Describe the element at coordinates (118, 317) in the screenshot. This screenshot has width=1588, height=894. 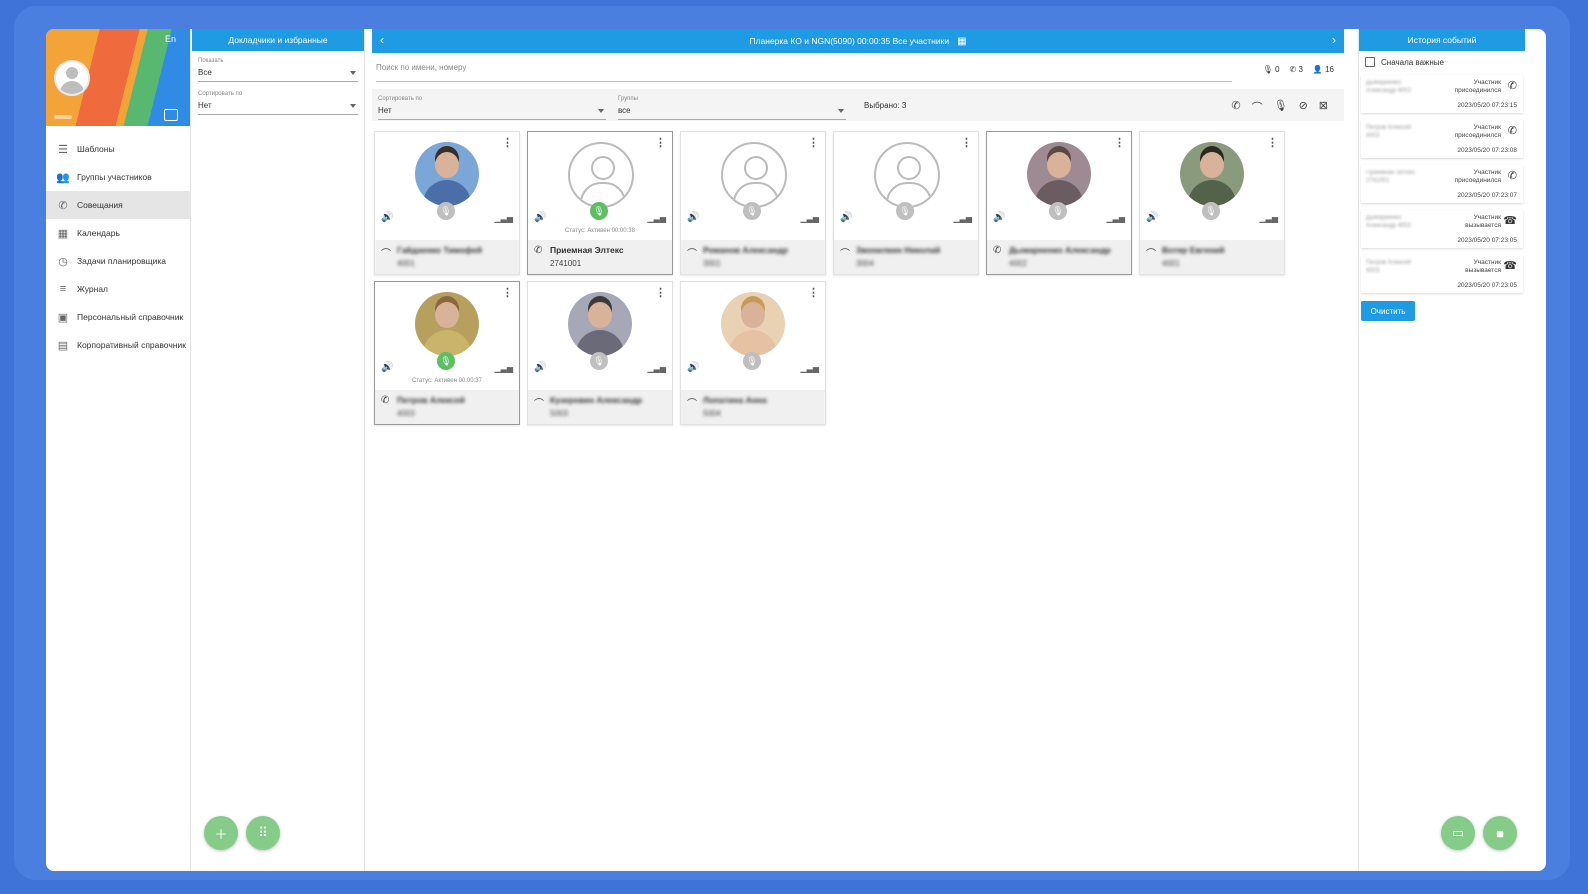
I see `sidebar-item: ▣ Персональный справочник` at that location.